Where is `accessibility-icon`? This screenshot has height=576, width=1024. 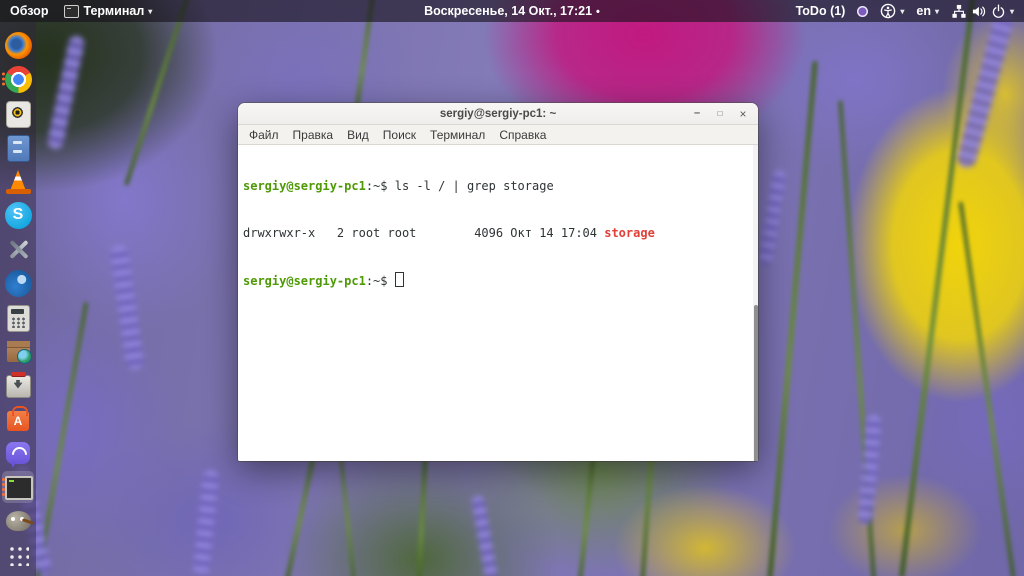
accessibility-icon is located at coordinates (888, 11).